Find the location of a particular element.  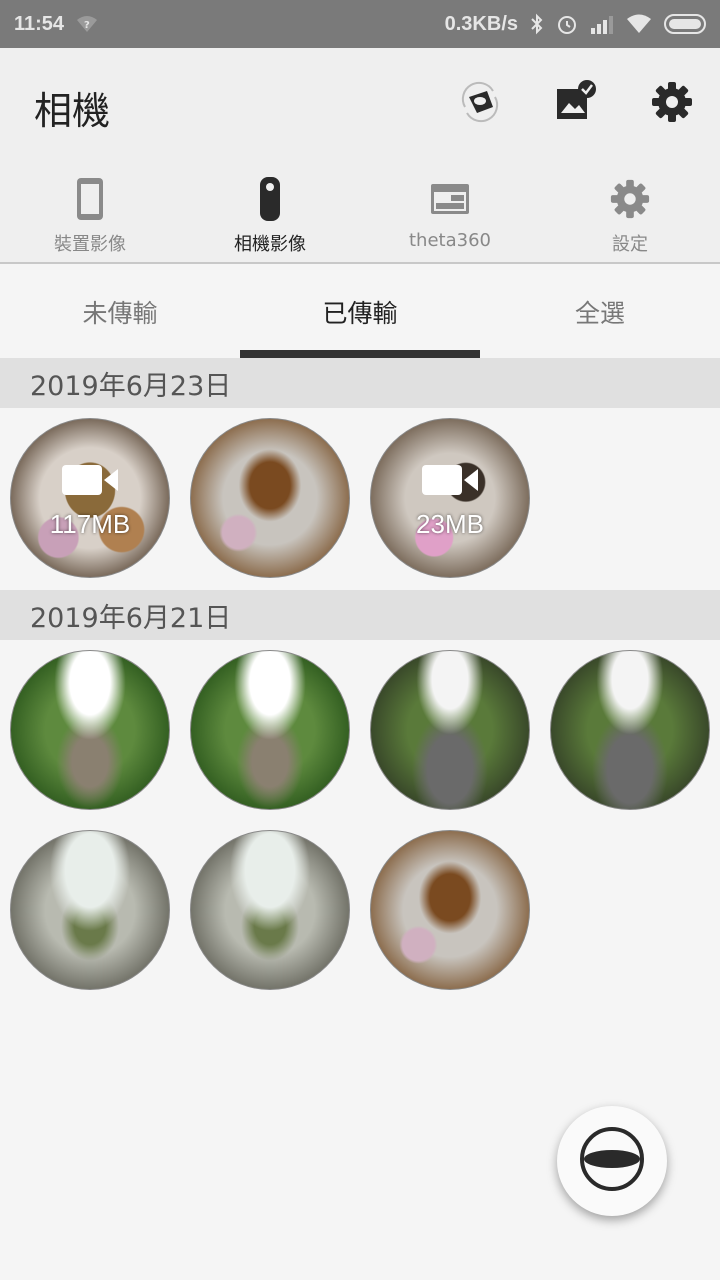

nav-theta360: theta360 is located at coordinates (450, 213).